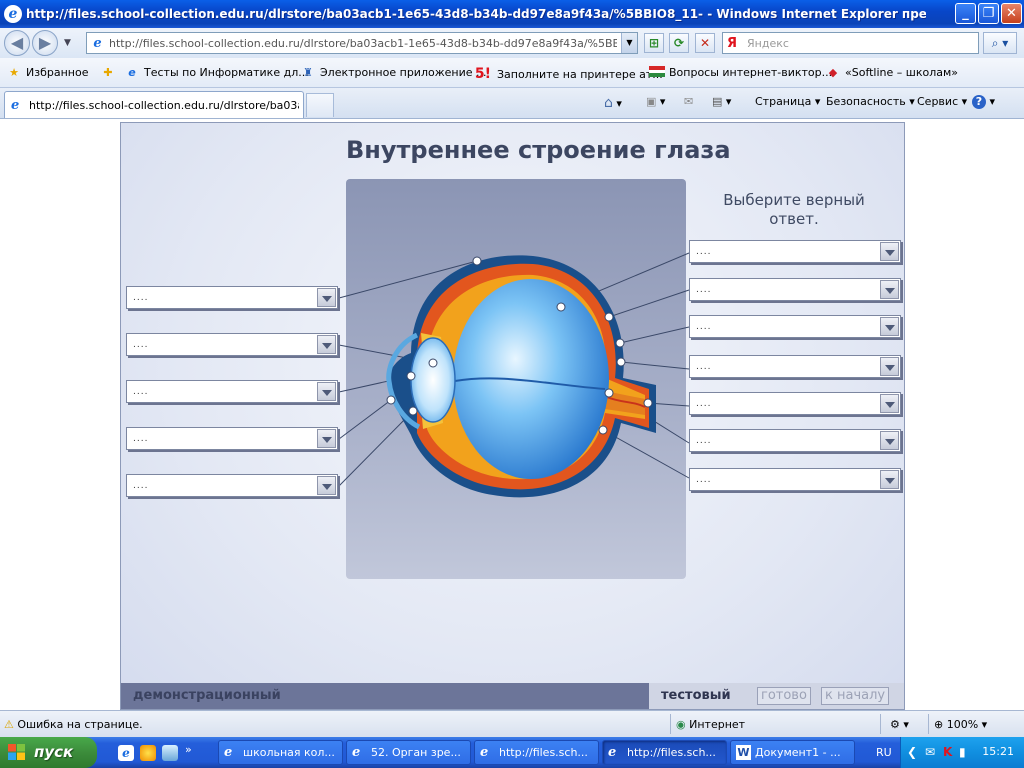 The image size is (1024, 768). What do you see at coordinates (942, 101) in the screenshot?
I see `service-menu: Сервис ▾` at bounding box center [942, 101].